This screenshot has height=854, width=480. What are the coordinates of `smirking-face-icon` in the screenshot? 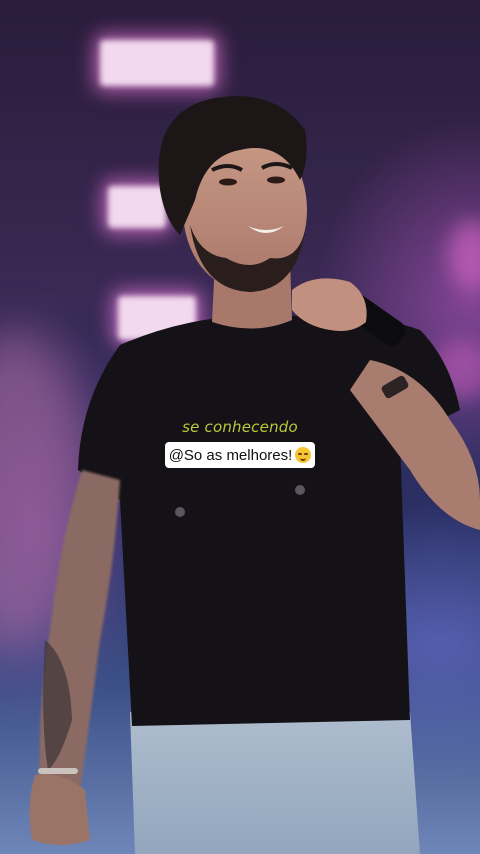 It's located at (303, 455).